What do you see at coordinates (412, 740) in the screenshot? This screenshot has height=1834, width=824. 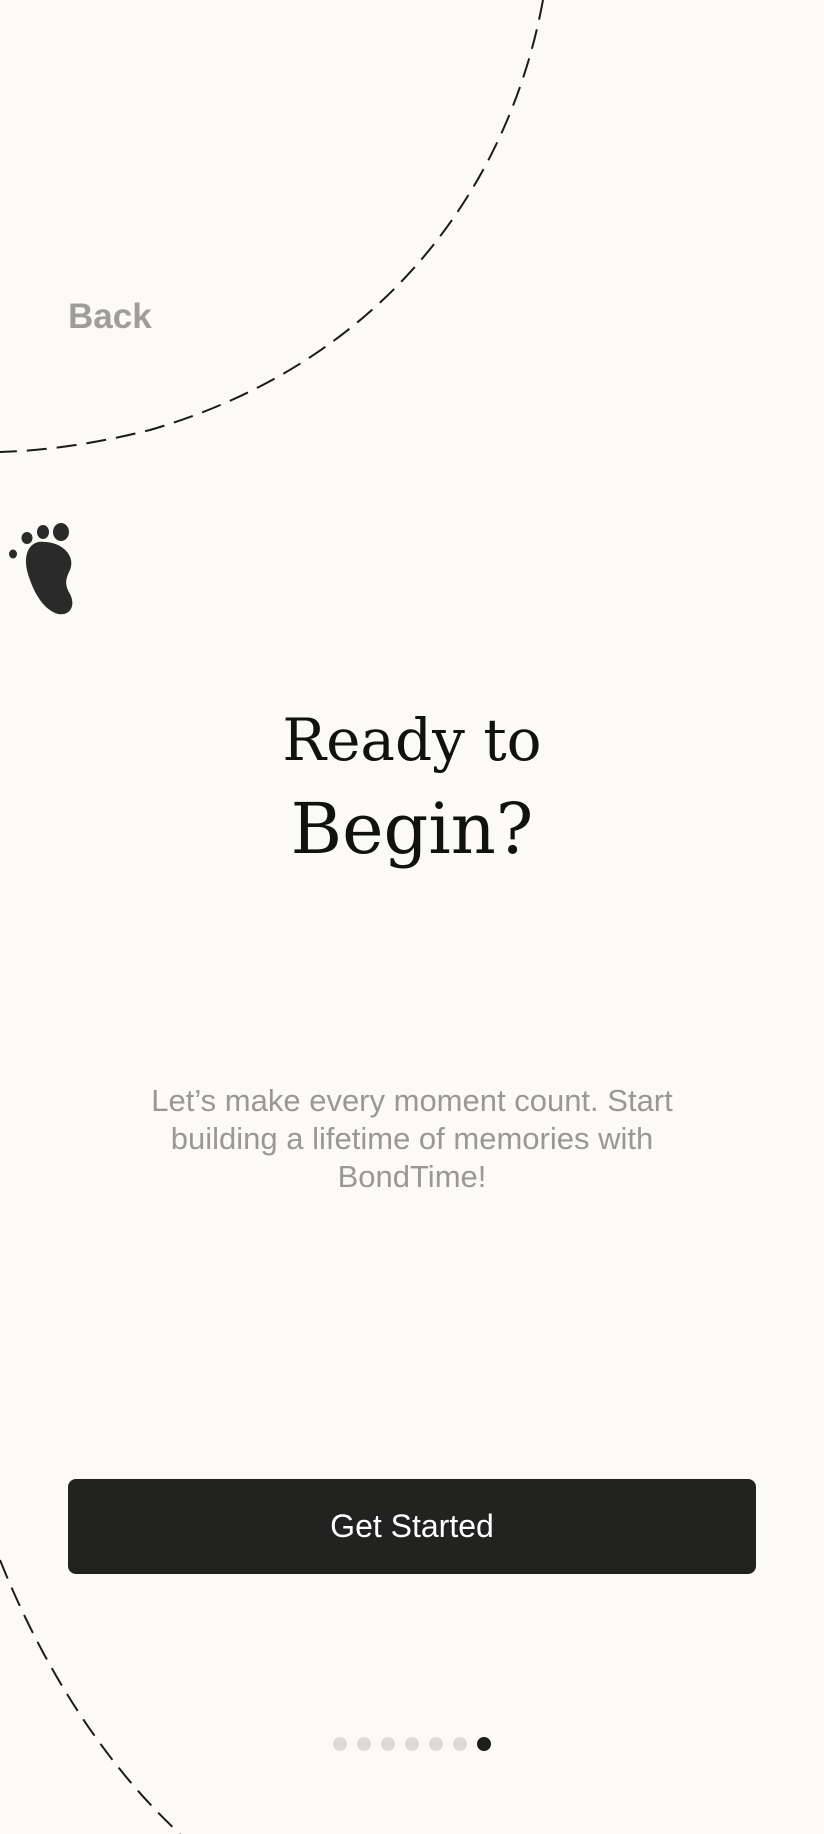 I see `title-line-1: Ready to` at bounding box center [412, 740].